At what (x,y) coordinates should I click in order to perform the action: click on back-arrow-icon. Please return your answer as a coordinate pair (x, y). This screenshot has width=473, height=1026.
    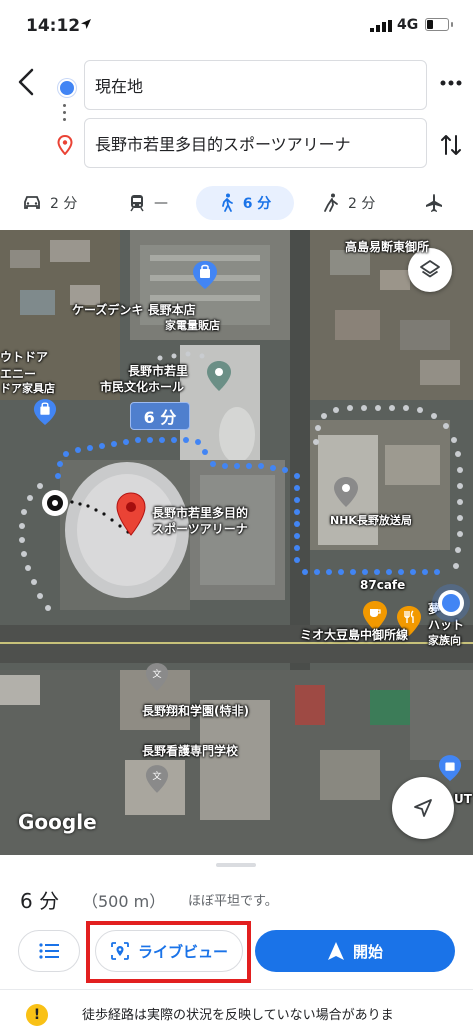
    Looking at the image, I should click on (28, 82).